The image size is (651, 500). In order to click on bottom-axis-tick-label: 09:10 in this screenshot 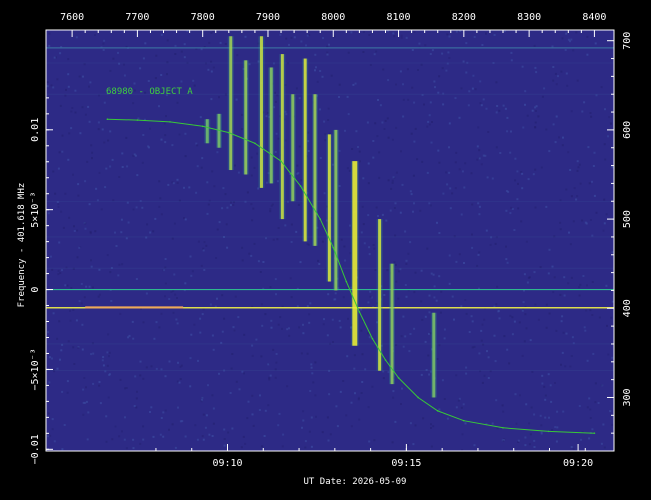, I will do `click(227, 463)`.